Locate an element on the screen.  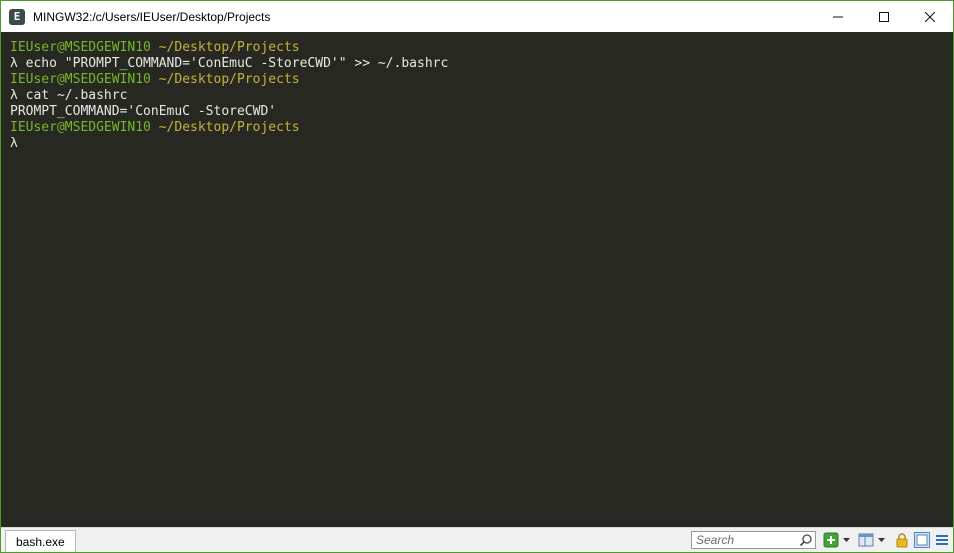
maximize-button is located at coordinates (884, 16).